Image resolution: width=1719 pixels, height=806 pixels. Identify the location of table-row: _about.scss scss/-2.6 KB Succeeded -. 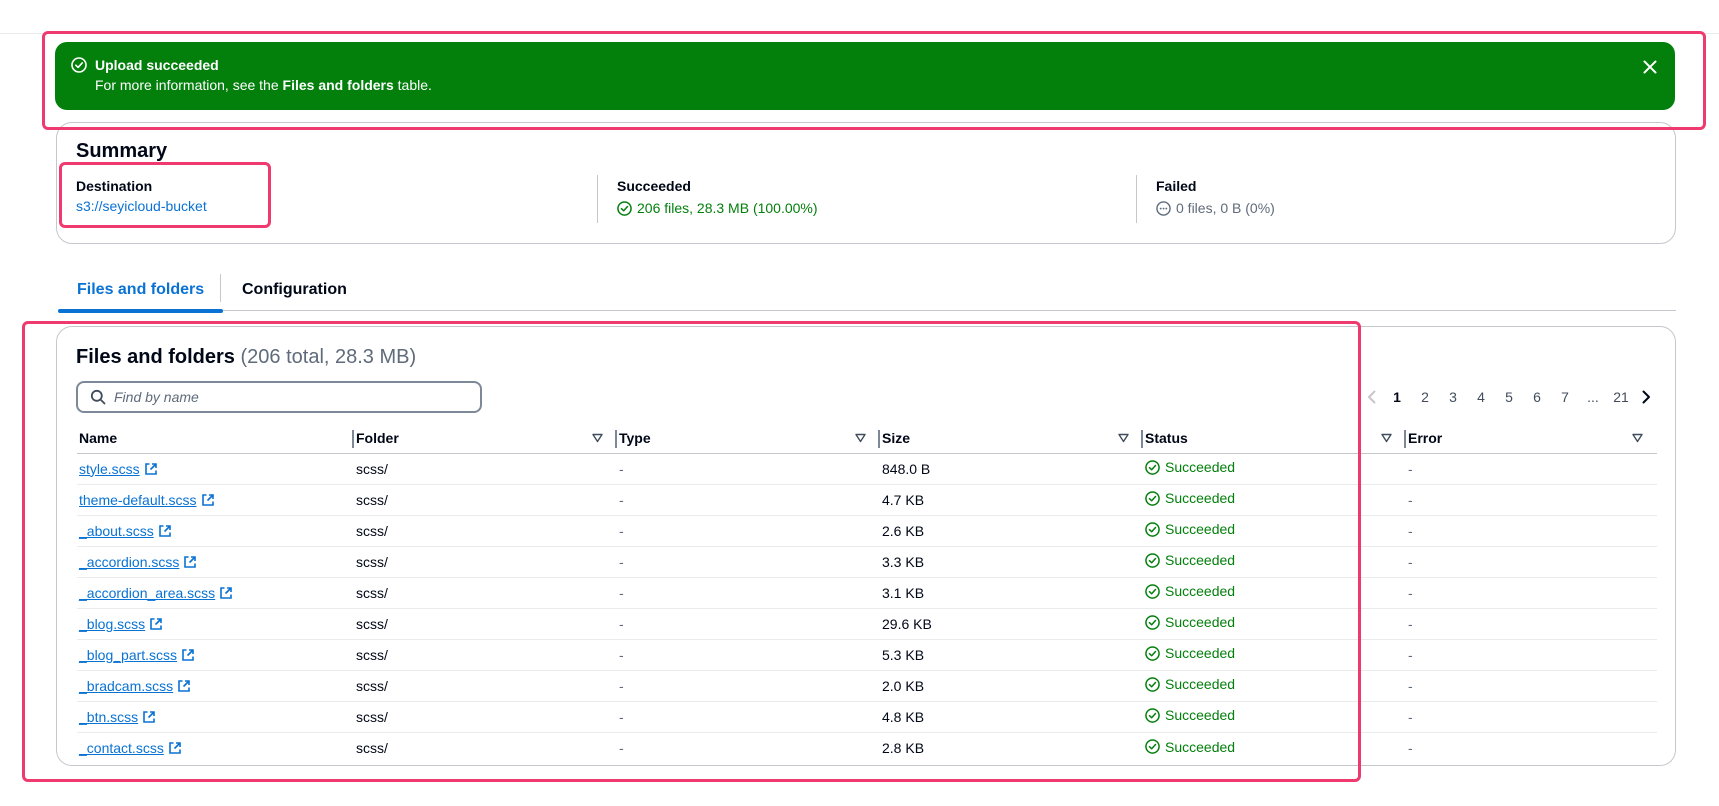
(867, 531).